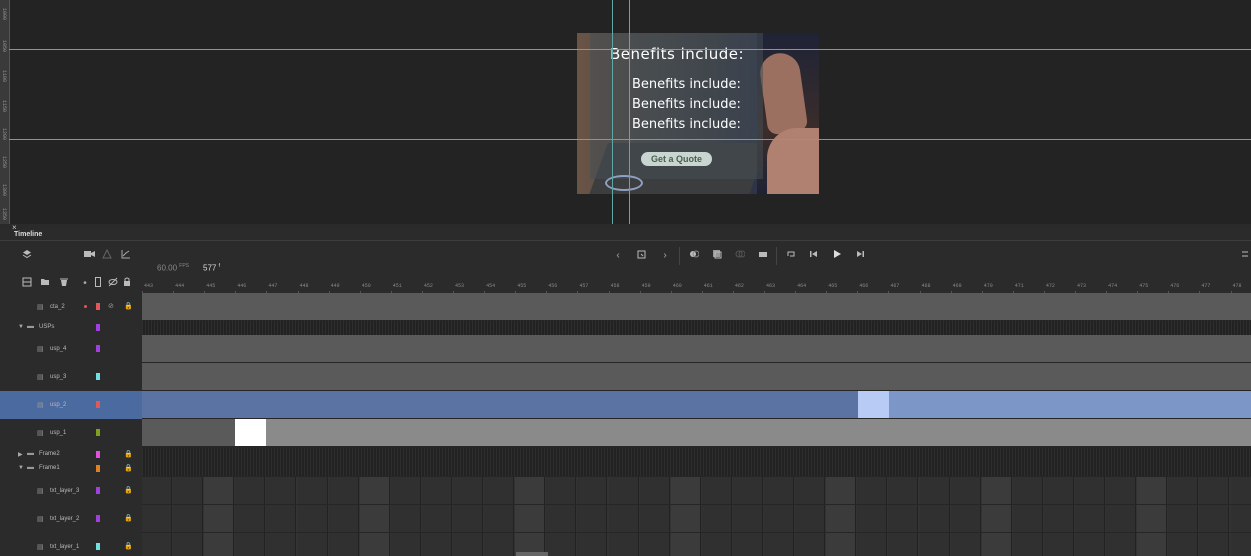  What do you see at coordinates (791, 256) in the screenshot?
I see `loop-icon` at bounding box center [791, 256].